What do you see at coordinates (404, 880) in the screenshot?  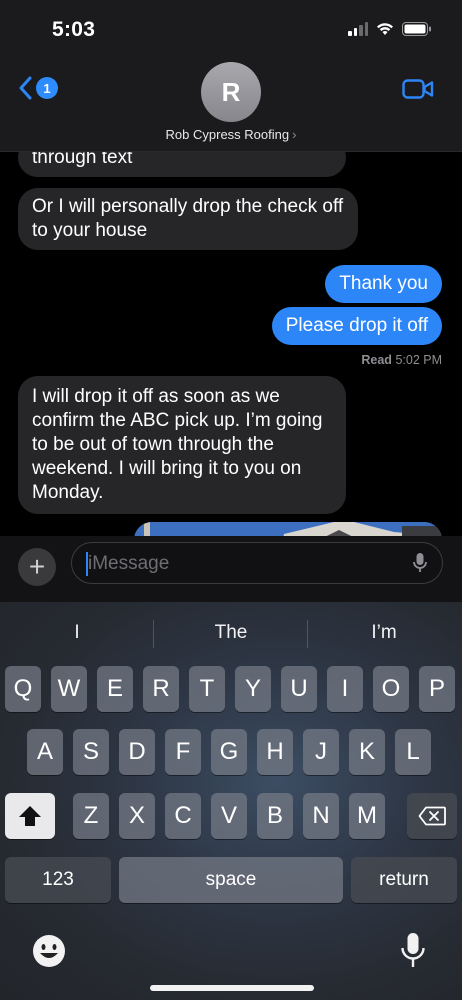 I see `return-key: return` at bounding box center [404, 880].